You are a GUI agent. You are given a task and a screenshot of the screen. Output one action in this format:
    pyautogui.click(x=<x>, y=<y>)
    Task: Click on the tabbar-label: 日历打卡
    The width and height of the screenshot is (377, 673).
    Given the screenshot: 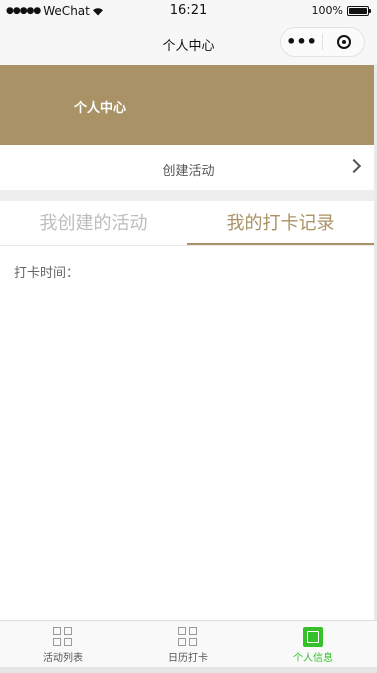 What is the action you would take?
    pyautogui.click(x=188, y=658)
    